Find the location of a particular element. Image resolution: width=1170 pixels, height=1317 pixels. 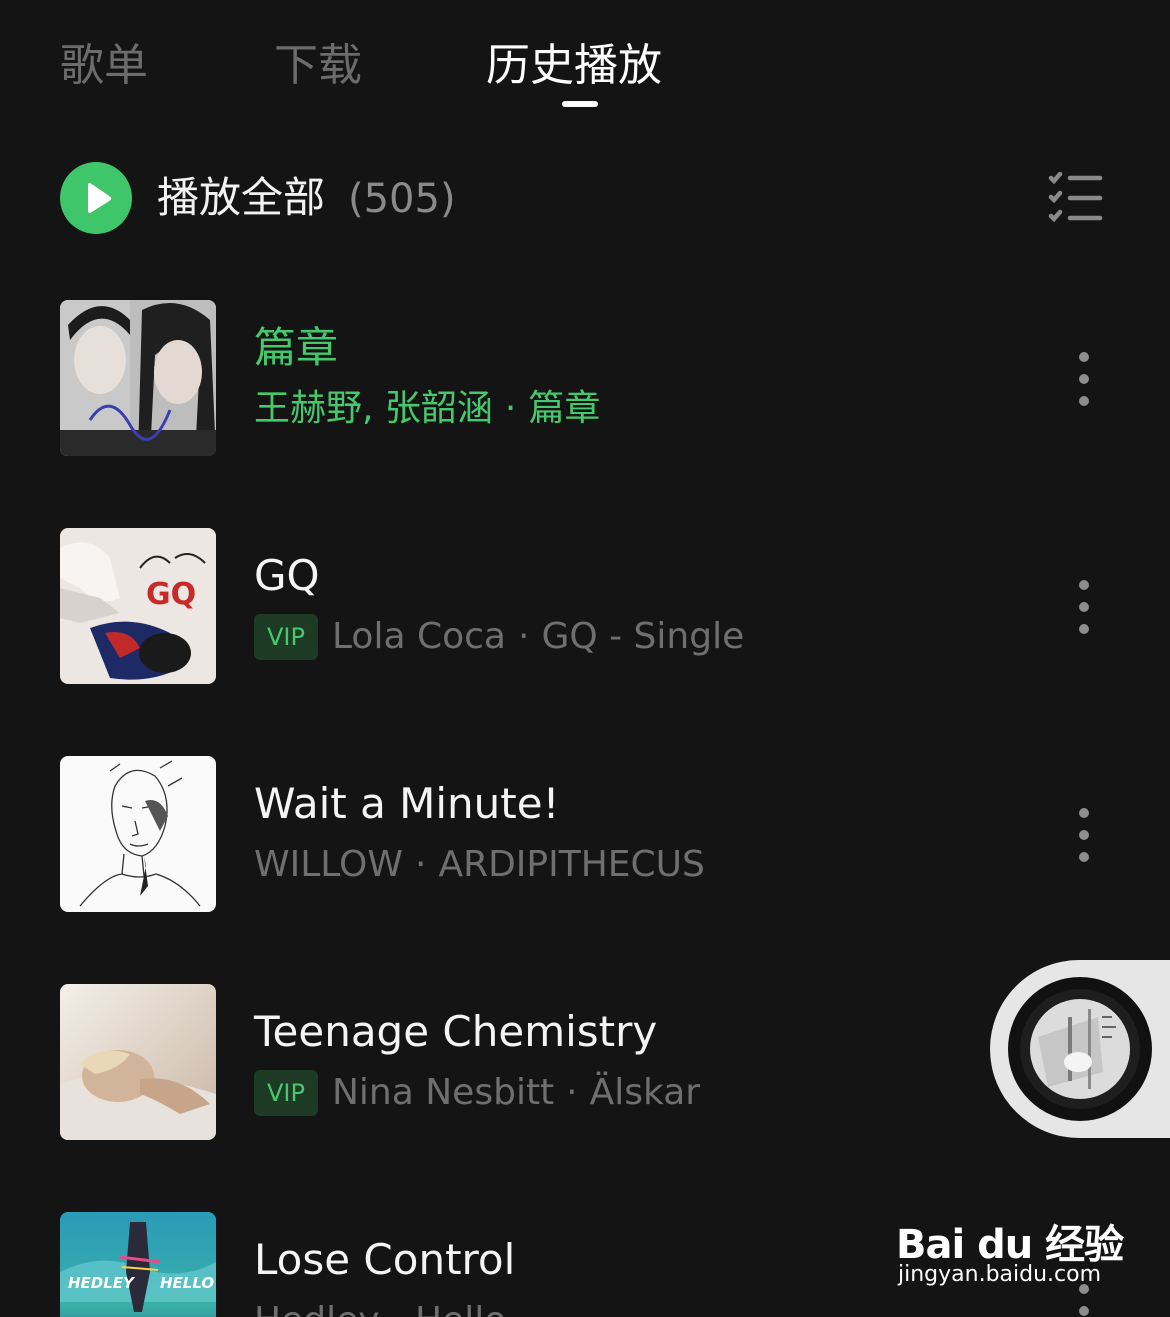

watermark-url: jingyan.baidu.com is located at coordinates (1000, 1274).